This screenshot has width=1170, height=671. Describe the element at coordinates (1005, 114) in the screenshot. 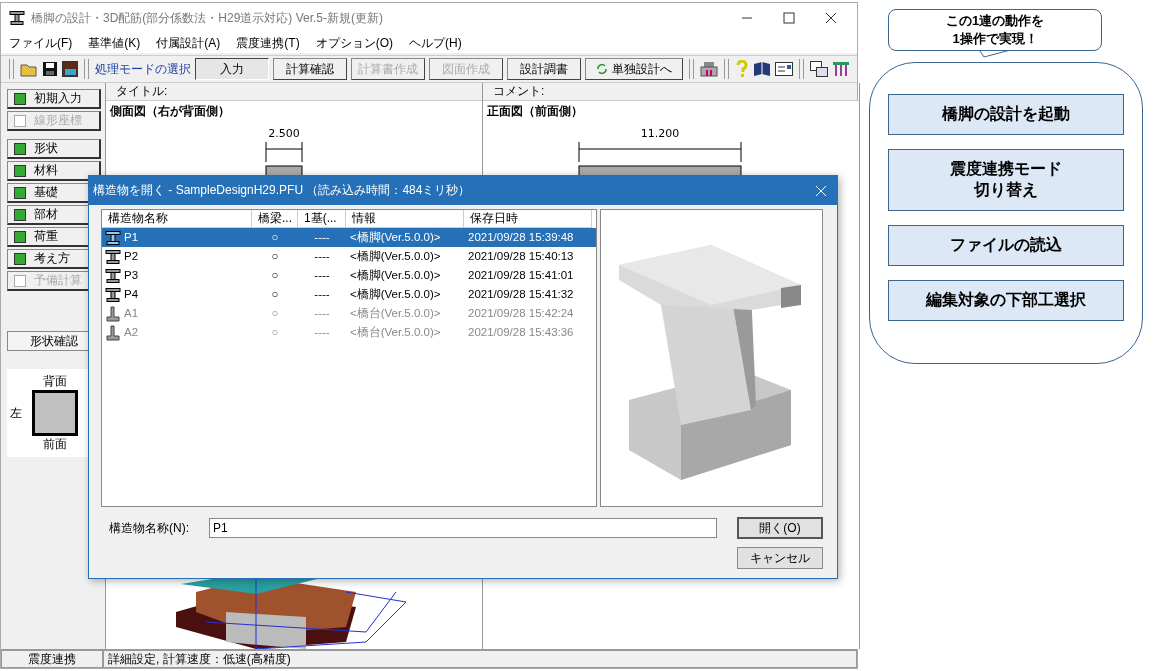

I see `step-text: 橋脚の設計を起動` at that location.